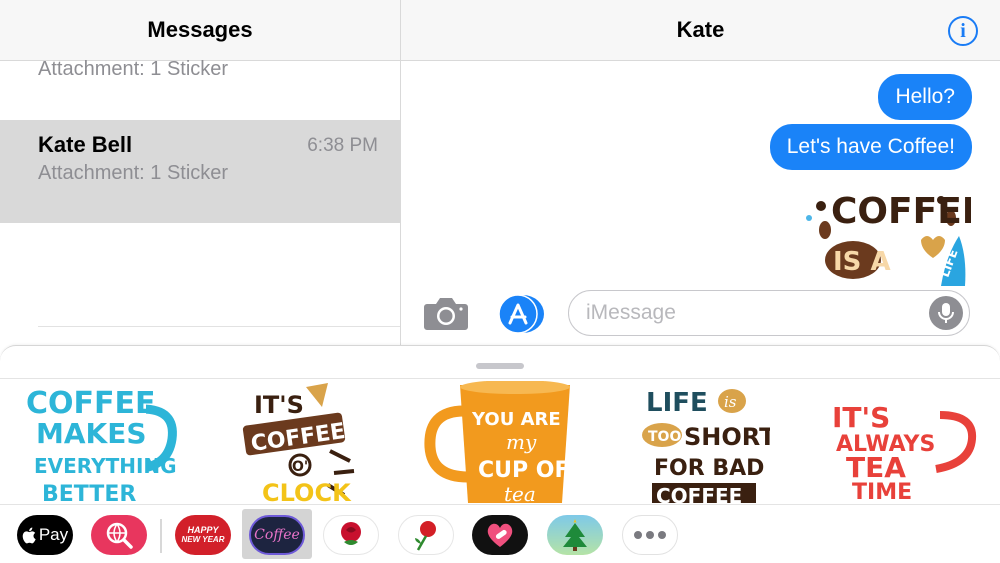  I want to click on drawer-divider, so click(500, 378).